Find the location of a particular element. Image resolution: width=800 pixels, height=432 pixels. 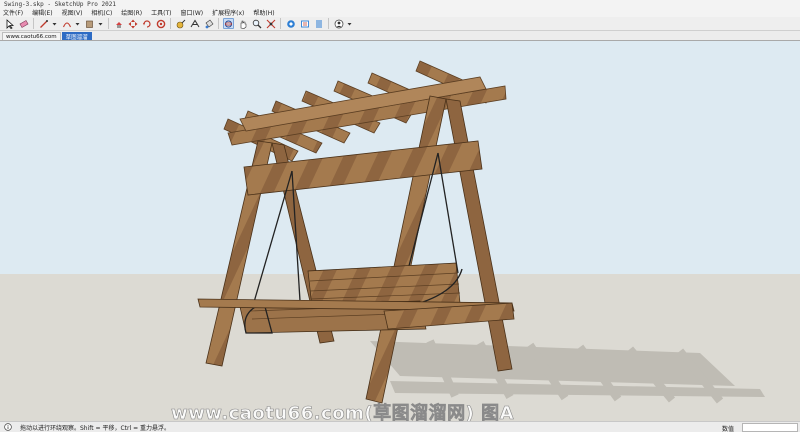

menu-extensions: 扩展程序(x) is located at coordinates (228, 12).